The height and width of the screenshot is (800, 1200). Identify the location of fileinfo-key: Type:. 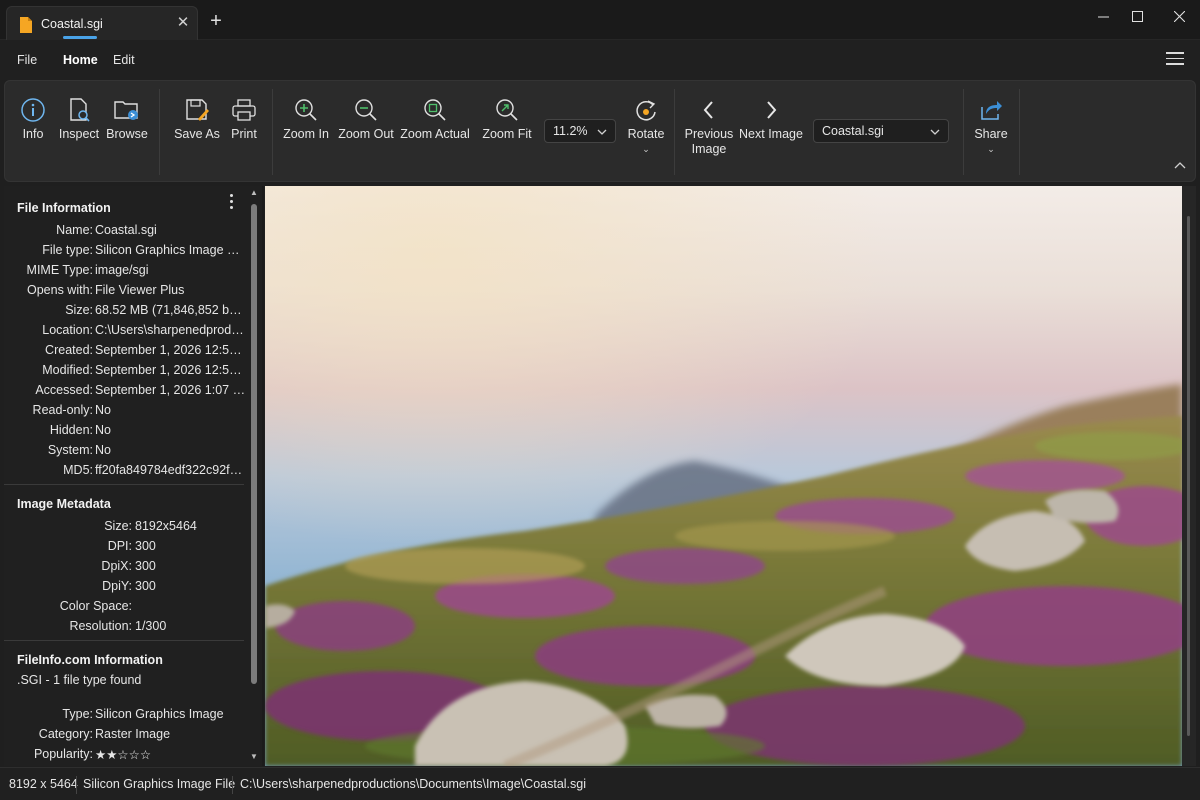
(77, 714).